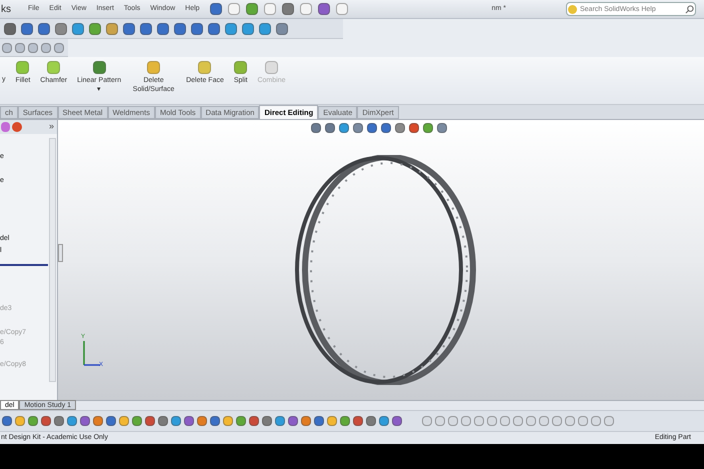 Image resolution: width=704 pixels, height=469 pixels. Describe the element at coordinates (5, 127) in the screenshot. I see `property-tab-icon` at that location.